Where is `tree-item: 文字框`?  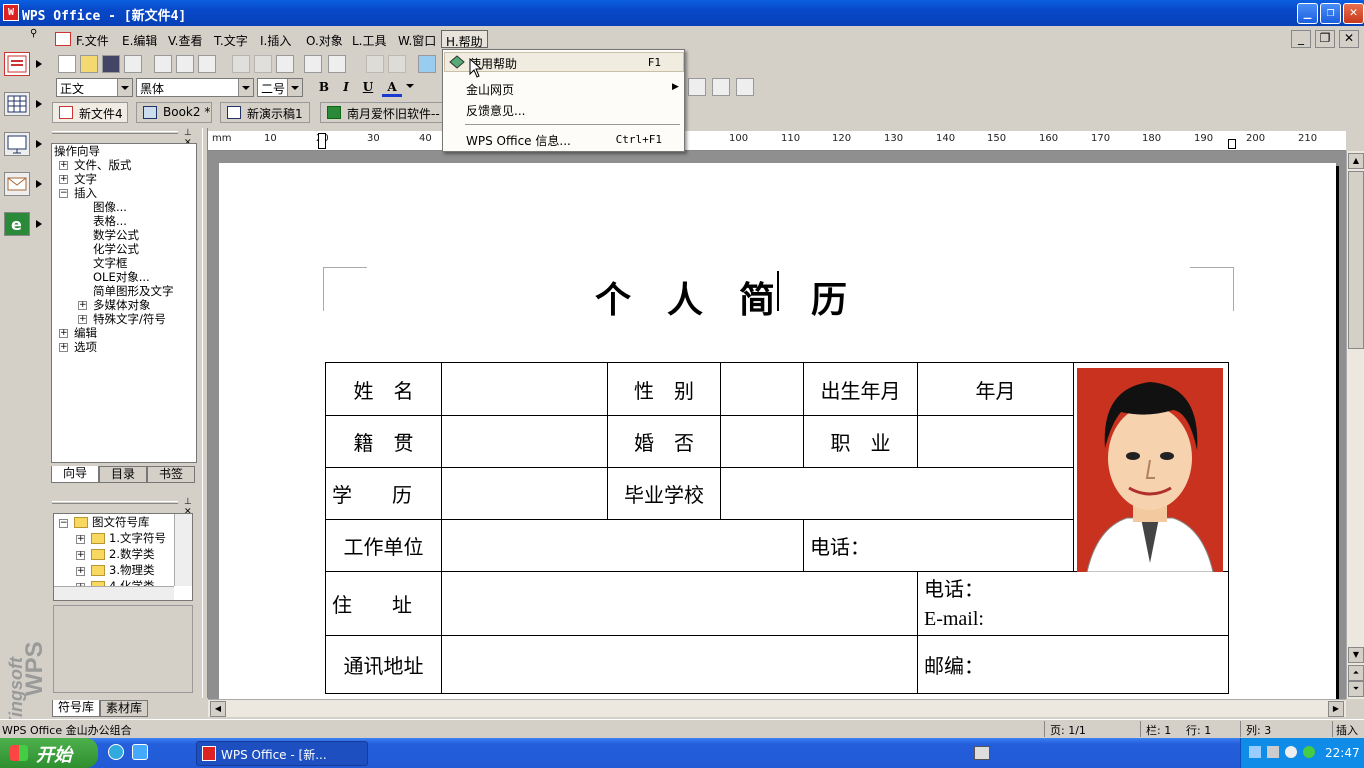 tree-item: 文字框 is located at coordinates (110, 263).